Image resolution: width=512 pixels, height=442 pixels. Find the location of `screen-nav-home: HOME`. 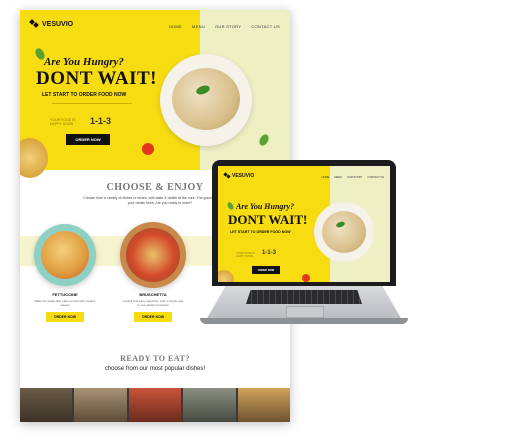

screen-nav-home: HOME is located at coordinates (326, 177).